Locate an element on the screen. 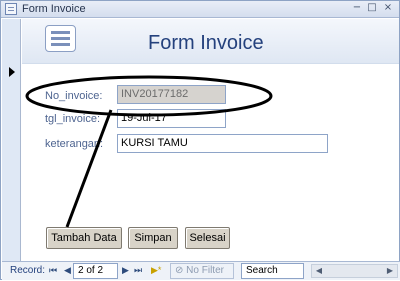 The height and width of the screenshot is (281, 400). first-record-icon: ⏮ is located at coordinates (53, 270).